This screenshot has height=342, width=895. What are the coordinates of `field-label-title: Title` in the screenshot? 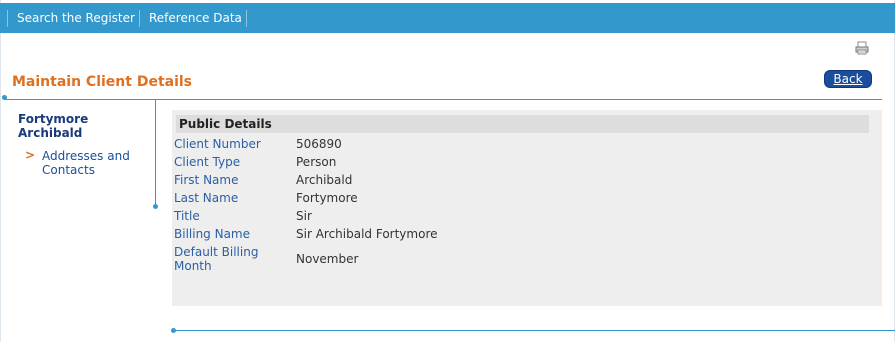 It's located at (187, 216).